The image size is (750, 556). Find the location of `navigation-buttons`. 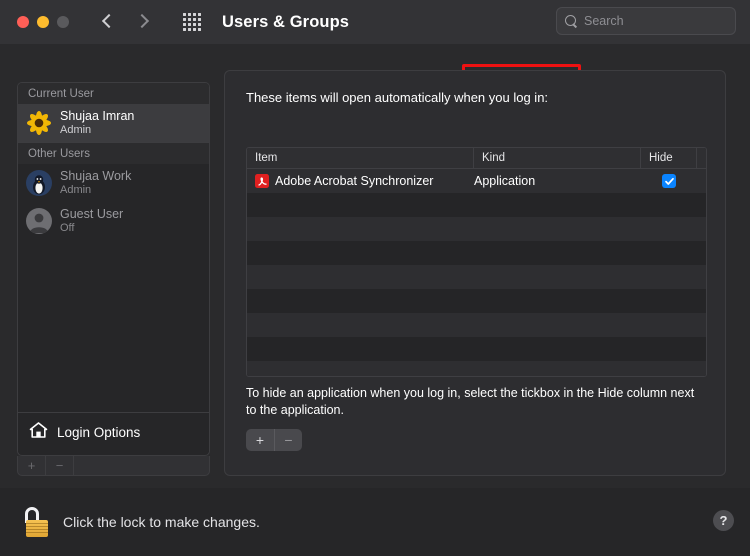

navigation-buttons is located at coordinates (125, 22).